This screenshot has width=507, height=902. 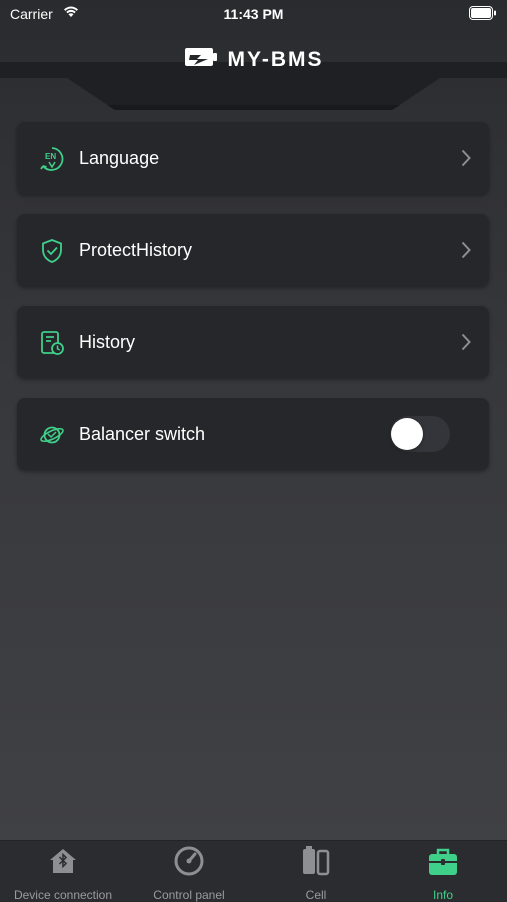 What do you see at coordinates (52, 343) in the screenshot?
I see `history-document-clock-icon` at bounding box center [52, 343].